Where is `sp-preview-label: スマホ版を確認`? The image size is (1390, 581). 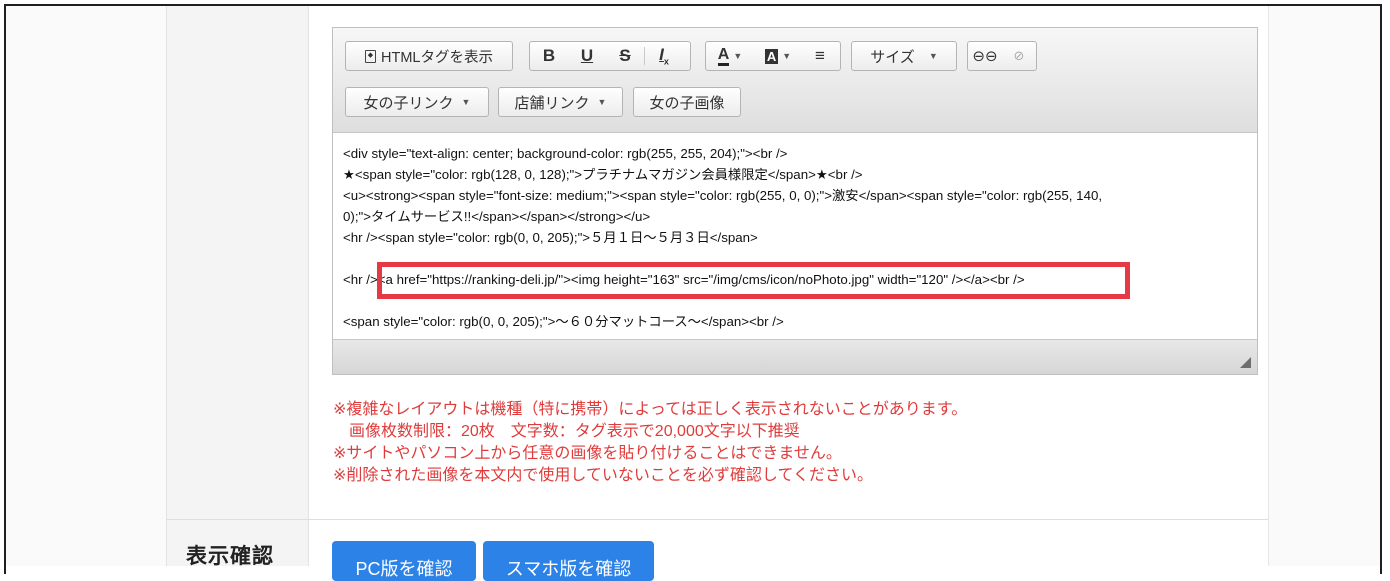 sp-preview-label: スマホ版を確認 is located at coordinates (568, 569).